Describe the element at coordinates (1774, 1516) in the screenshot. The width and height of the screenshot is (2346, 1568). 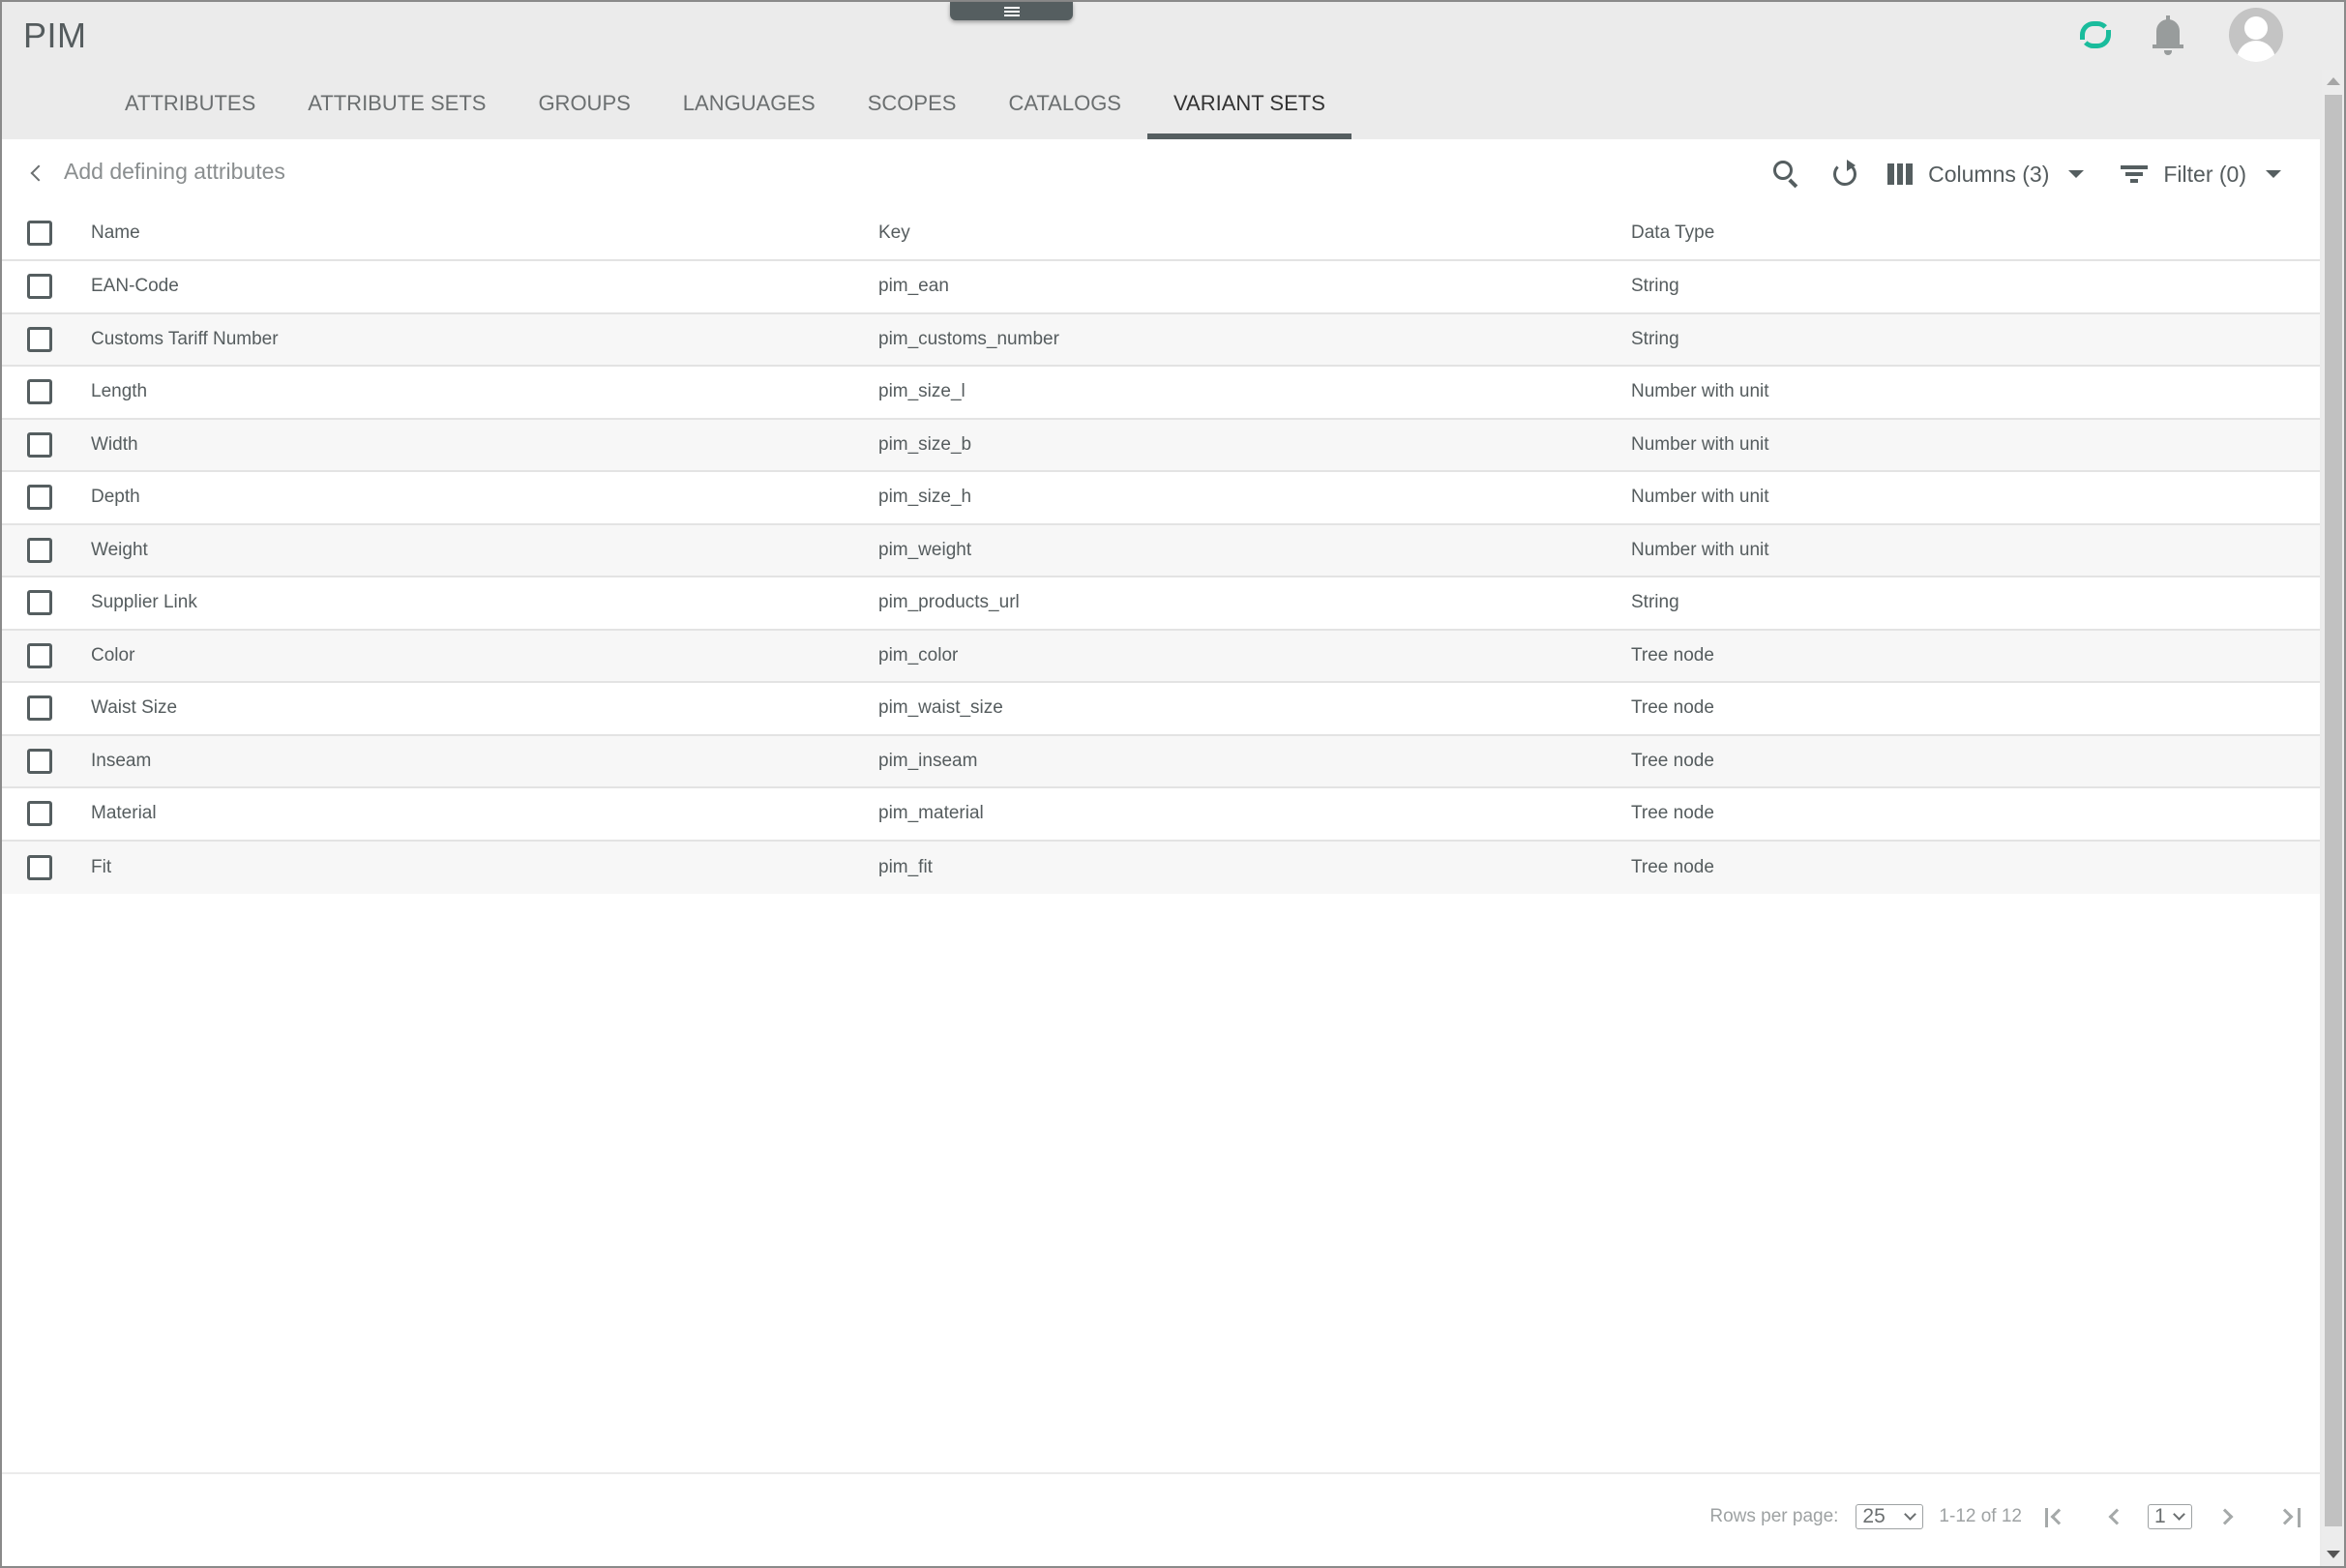
I see `rows-per-page-label: Rows per page:` at that location.